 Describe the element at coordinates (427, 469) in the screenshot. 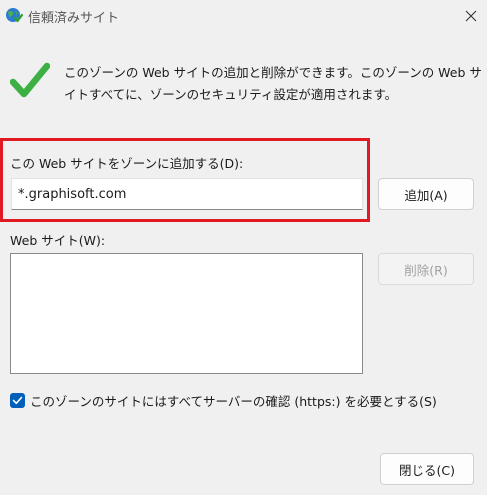

I see `close-dialog-button: 閉じる(C)` at that location.